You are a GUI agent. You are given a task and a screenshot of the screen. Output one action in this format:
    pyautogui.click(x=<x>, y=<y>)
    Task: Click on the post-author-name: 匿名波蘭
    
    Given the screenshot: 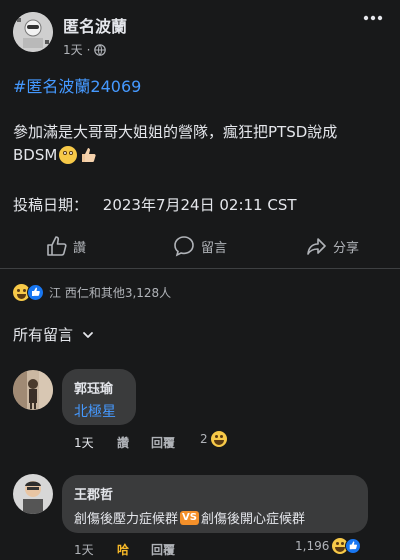 What is the action you would take?
    pyautogui.click(x=95, y=25)
    